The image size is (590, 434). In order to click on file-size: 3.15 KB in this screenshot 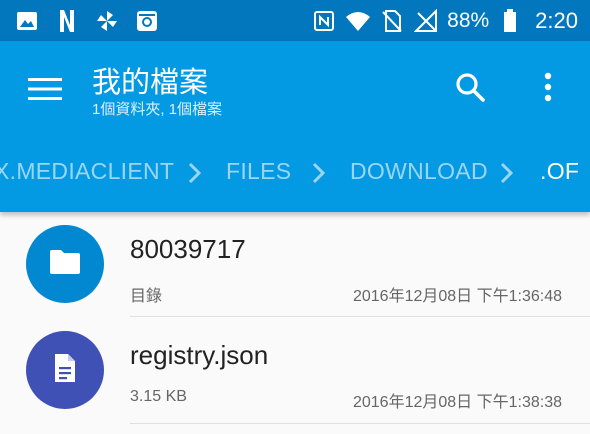, I will do `click(158, 396)`.